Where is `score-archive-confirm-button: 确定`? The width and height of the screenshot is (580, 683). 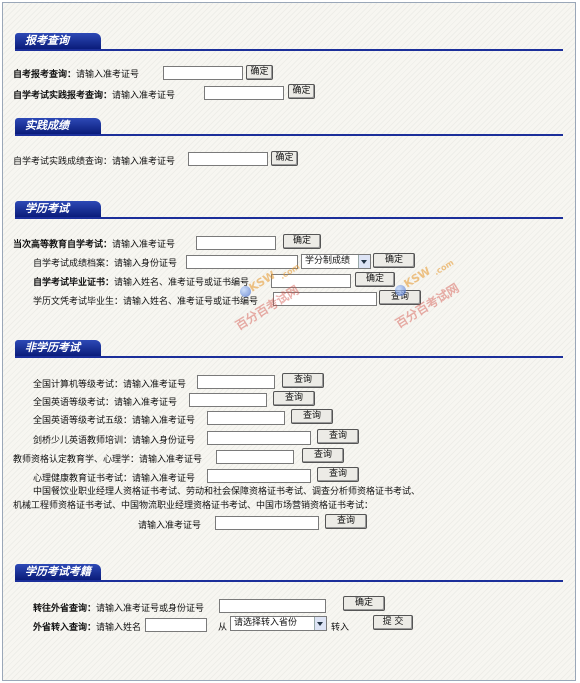
score-archive-confirm-button: 确定 is located at coordinates (394, 260).